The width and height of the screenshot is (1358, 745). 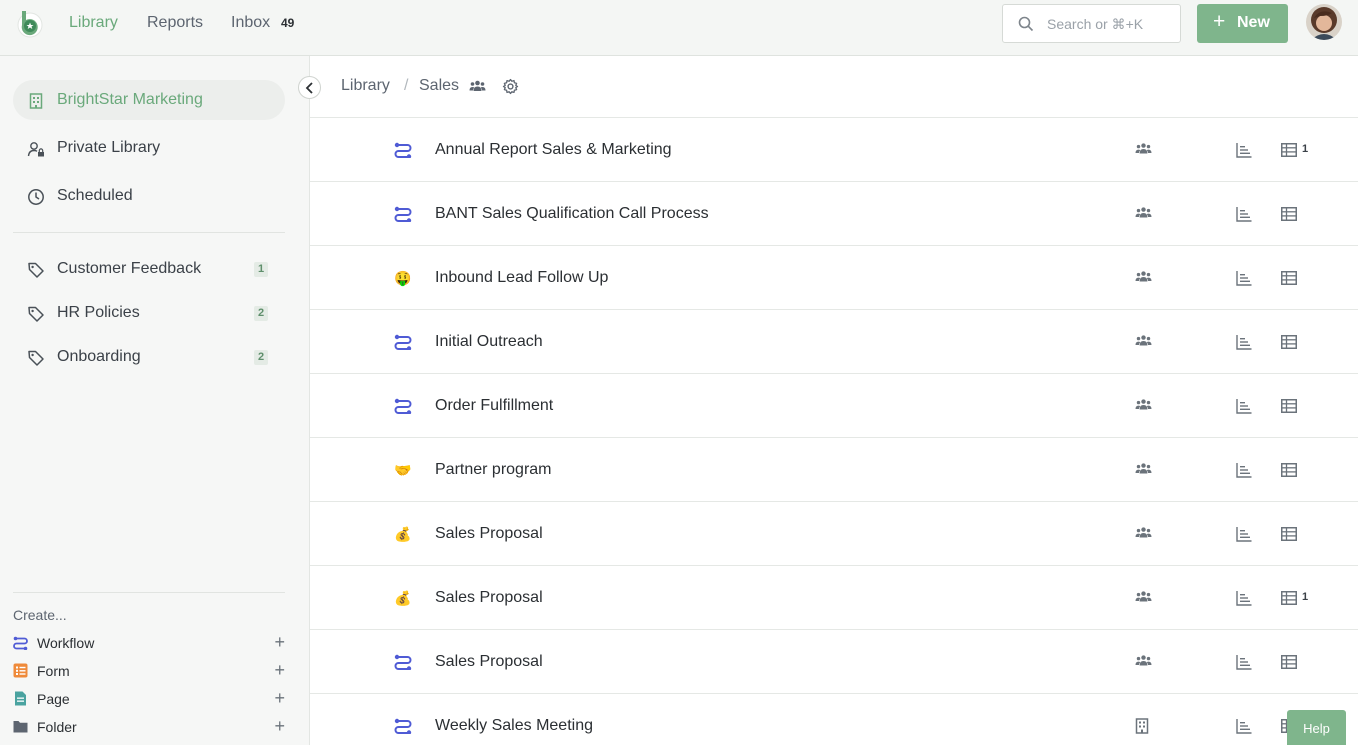 What do you see at coordinates (250, 23) in the screenshot?
I see `nav-inbox: Inbox` at bounding box center [250, 23].